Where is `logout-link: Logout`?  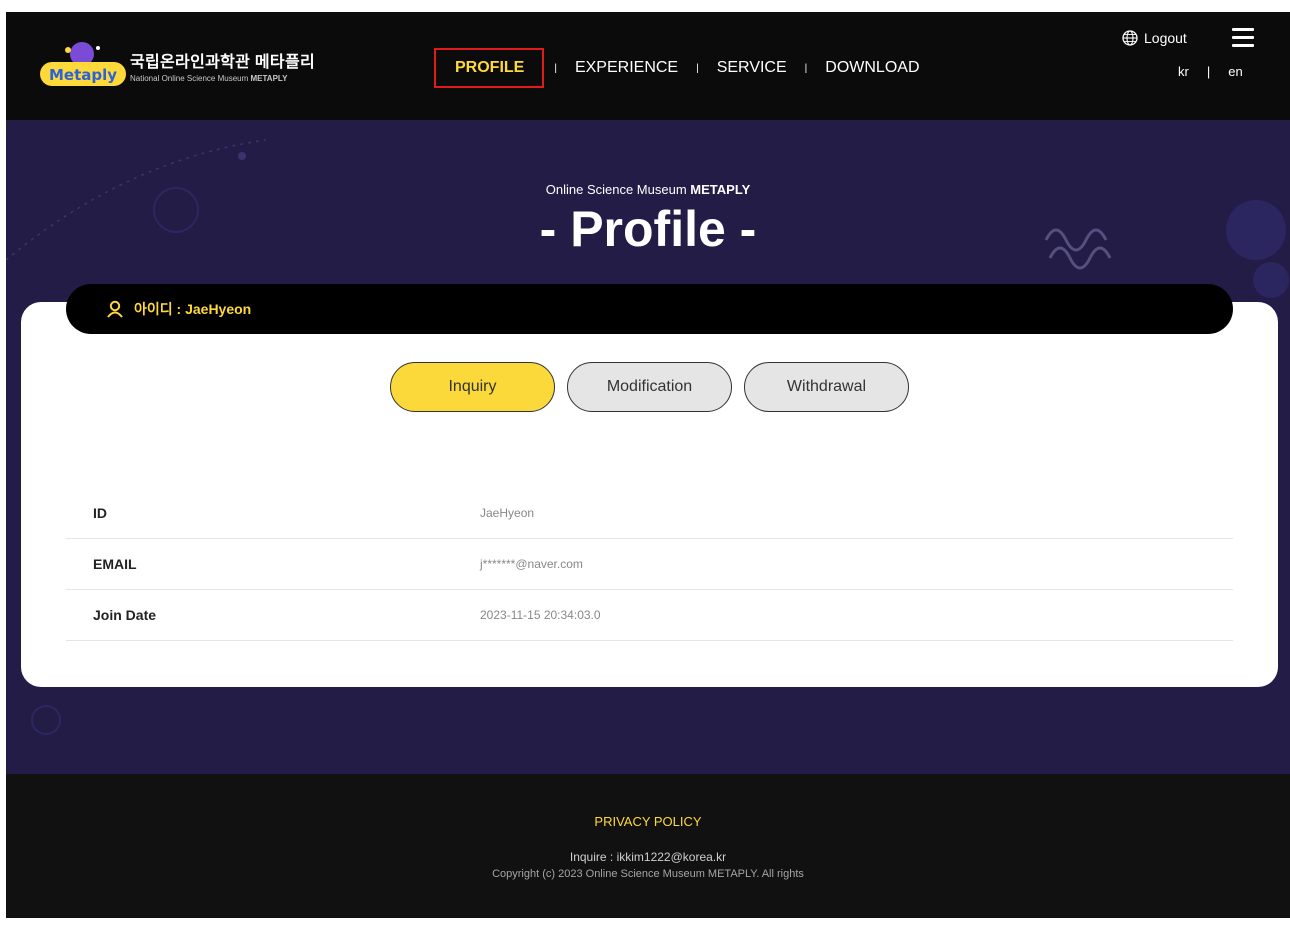
logout-link: Logout is located at coordinates (1154, 38).